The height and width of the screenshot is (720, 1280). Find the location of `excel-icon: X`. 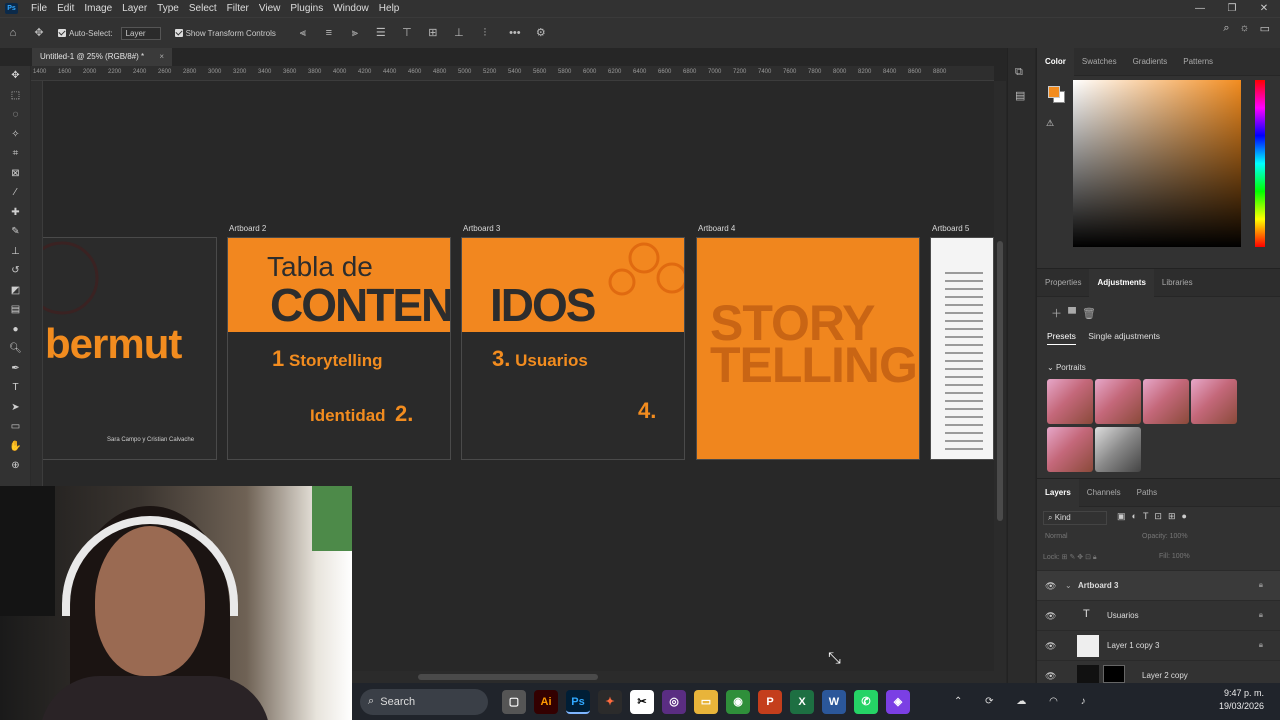

excel-icon: X is located at coordinates (802, 701).